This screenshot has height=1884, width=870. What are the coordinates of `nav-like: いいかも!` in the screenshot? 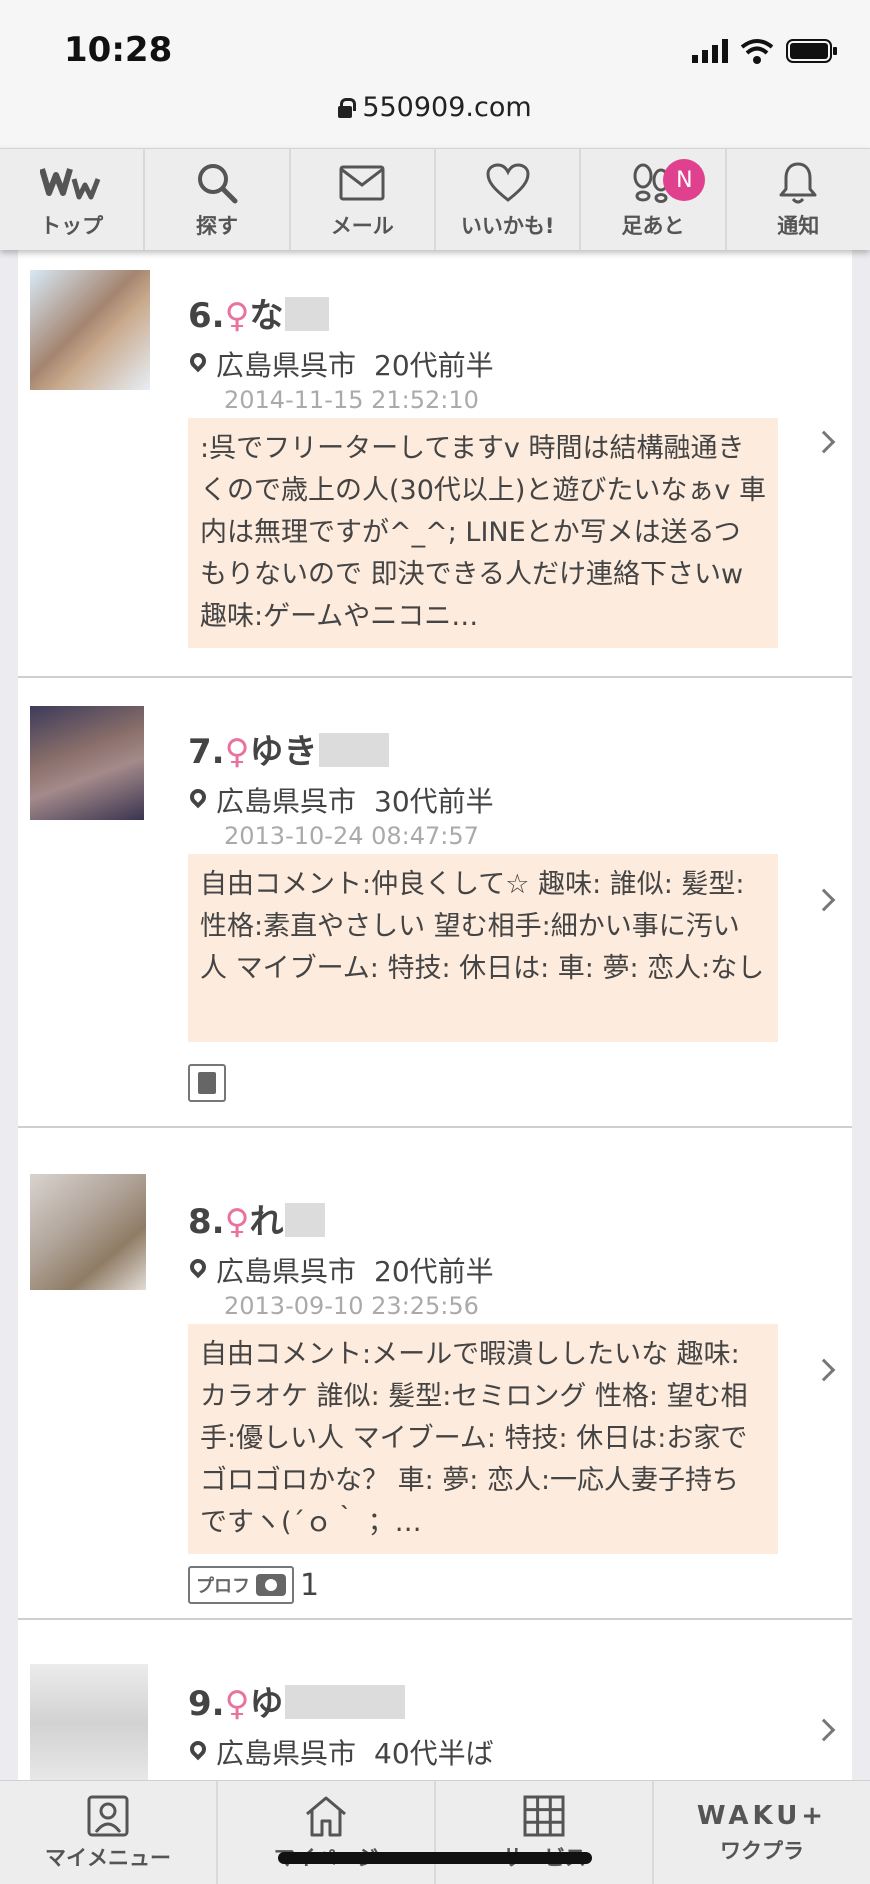 It's located at (509, 199).